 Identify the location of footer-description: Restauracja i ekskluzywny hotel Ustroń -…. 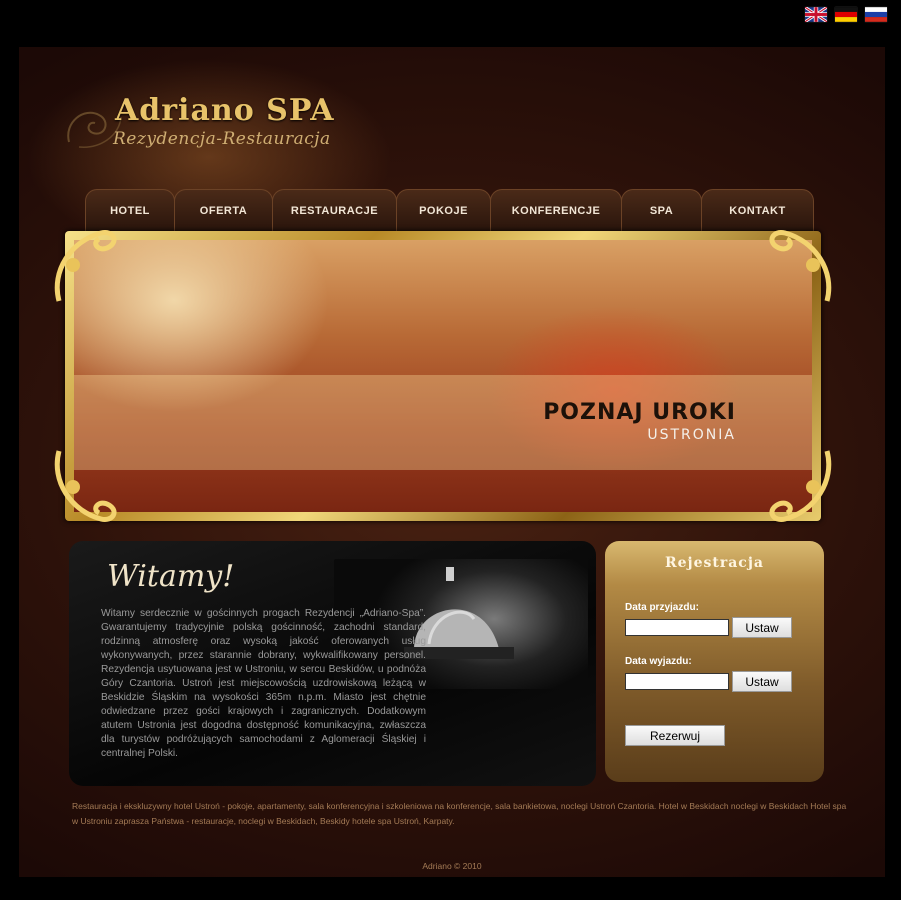
(459, 813).